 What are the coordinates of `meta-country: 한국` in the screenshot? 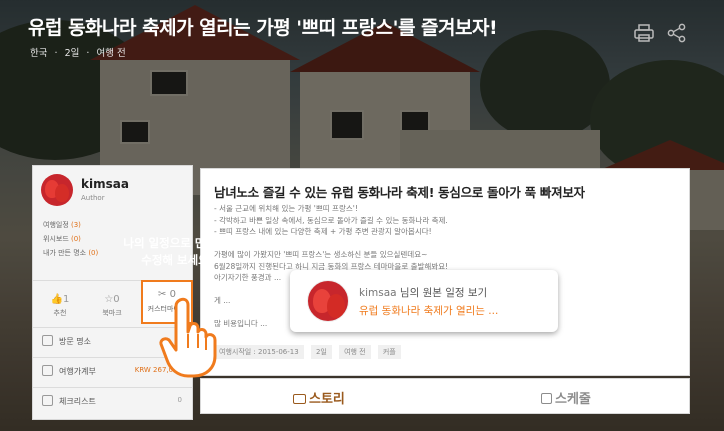 It's located at (39, 53).